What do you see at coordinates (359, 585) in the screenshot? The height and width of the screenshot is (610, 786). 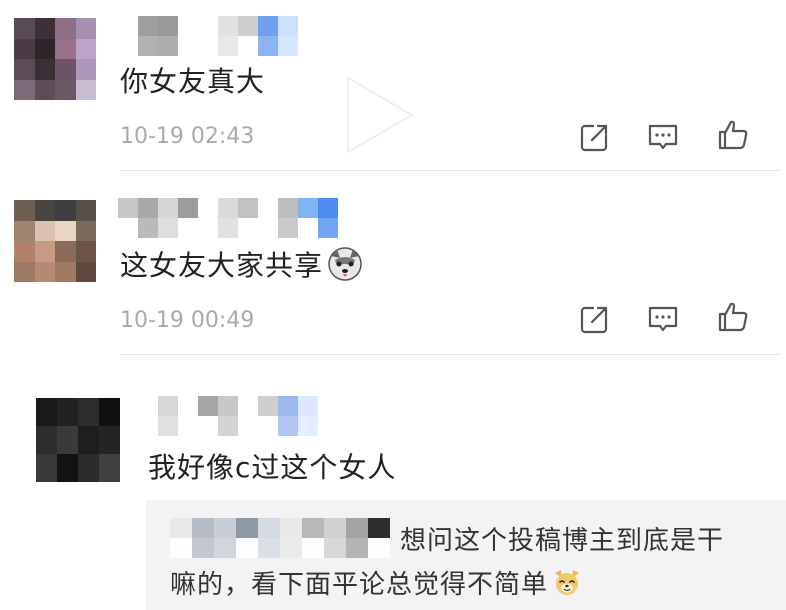 I see `reply-text-line-2-content: 嘛的，看下面平论总觉得不简单` at bounding box center [359, 585].